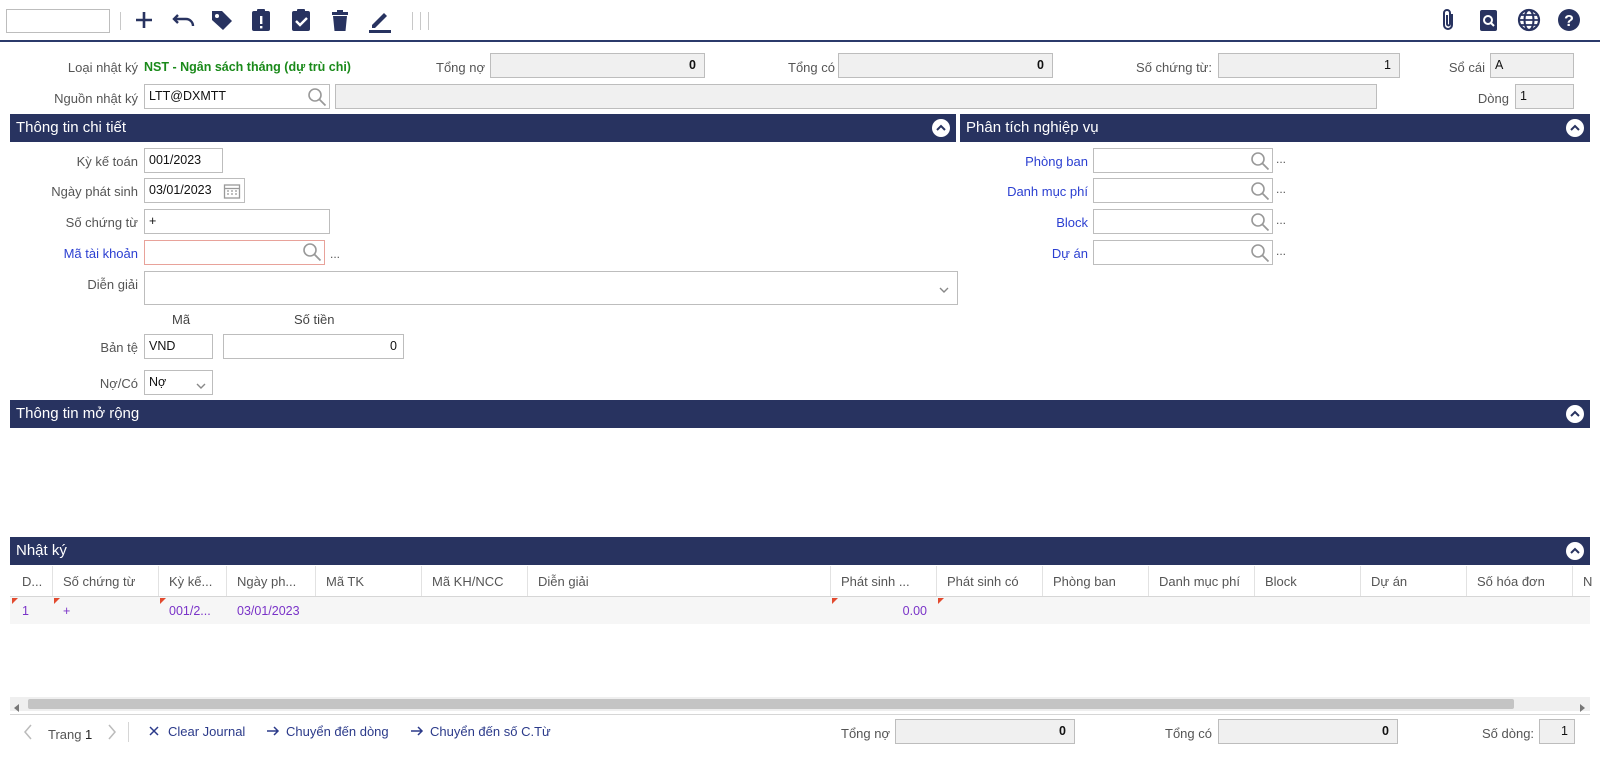  Describe the element at coordinates (490, 731) in the screenshot. I see `chuyen-den-so-ct-label: Chuyển đến số C.Từ` at that location.